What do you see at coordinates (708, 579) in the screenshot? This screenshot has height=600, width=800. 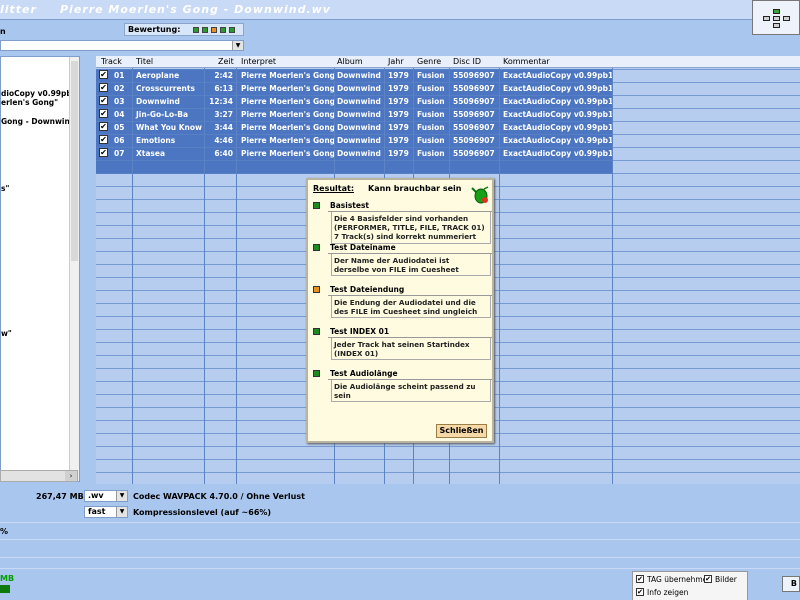 I see `images-checkbox: ✔` at bounding box center [708, 579].